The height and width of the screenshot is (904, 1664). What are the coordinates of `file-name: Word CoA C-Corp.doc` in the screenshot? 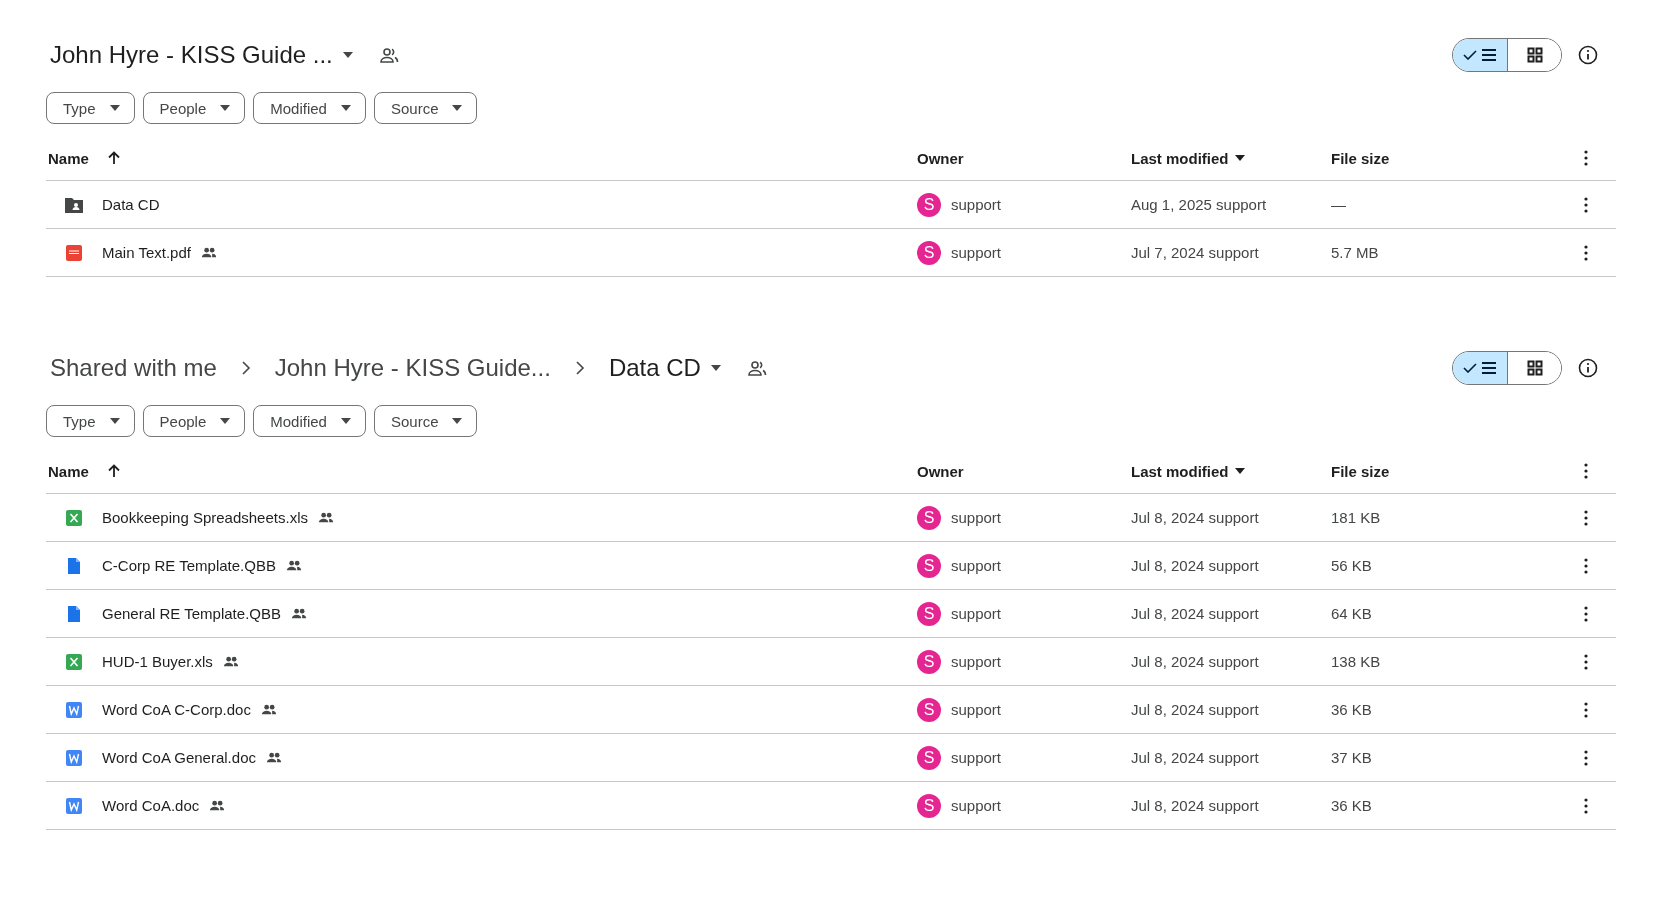 It's located at (176, 709).